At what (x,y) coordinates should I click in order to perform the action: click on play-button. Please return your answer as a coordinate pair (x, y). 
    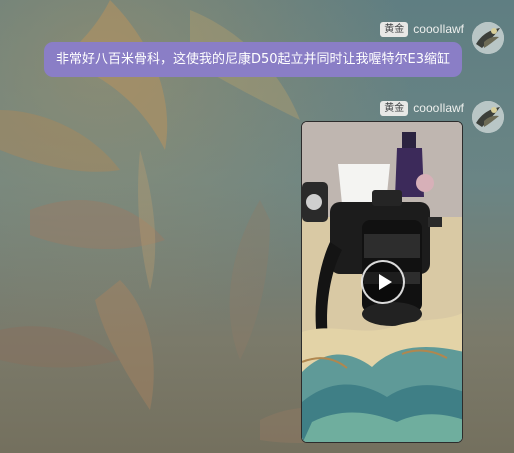
    Looking at the image, I should click on (383, 282).